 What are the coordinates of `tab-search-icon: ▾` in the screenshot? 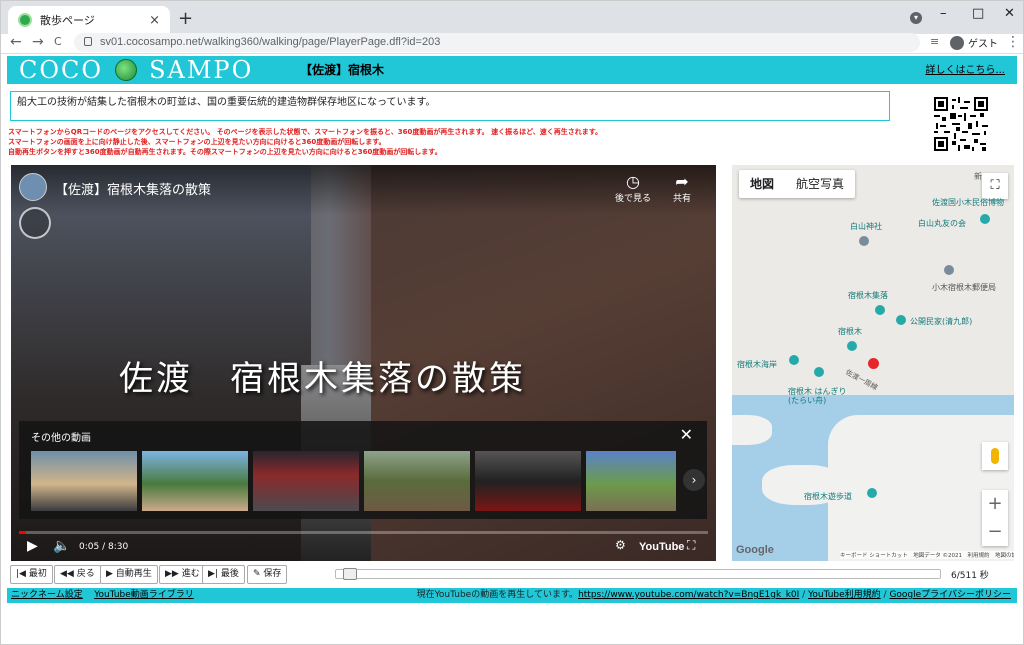 It's located at (916, 18).